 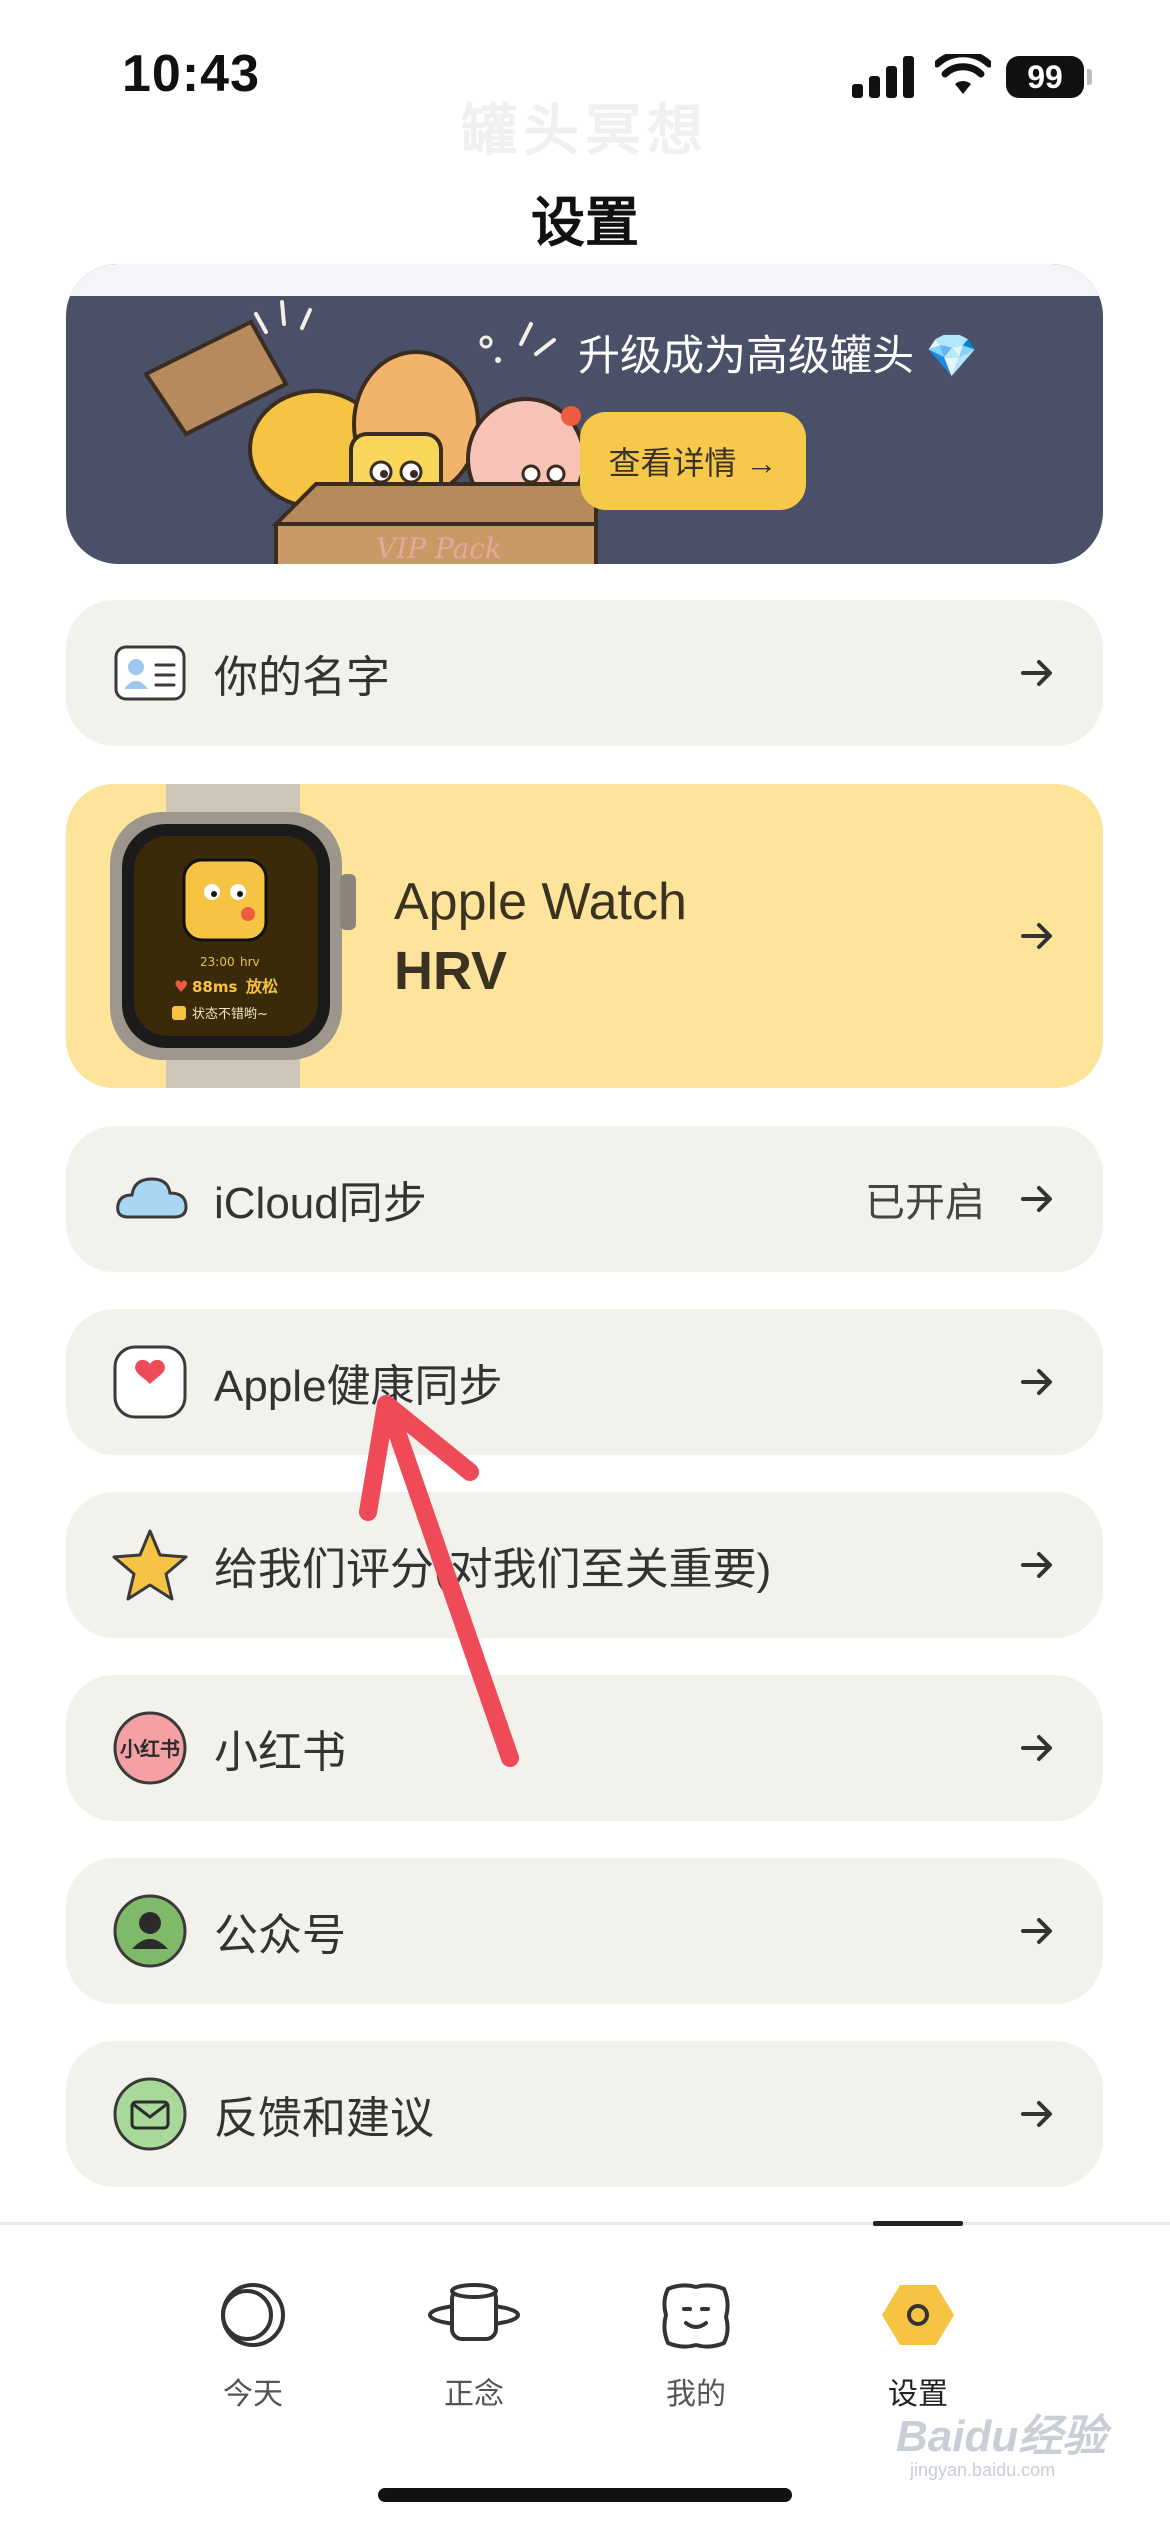 What do you see at coordinates (253, 2394) in the screenshot?
I see `tab-label: 今天` at bounding box center [253, 2394].